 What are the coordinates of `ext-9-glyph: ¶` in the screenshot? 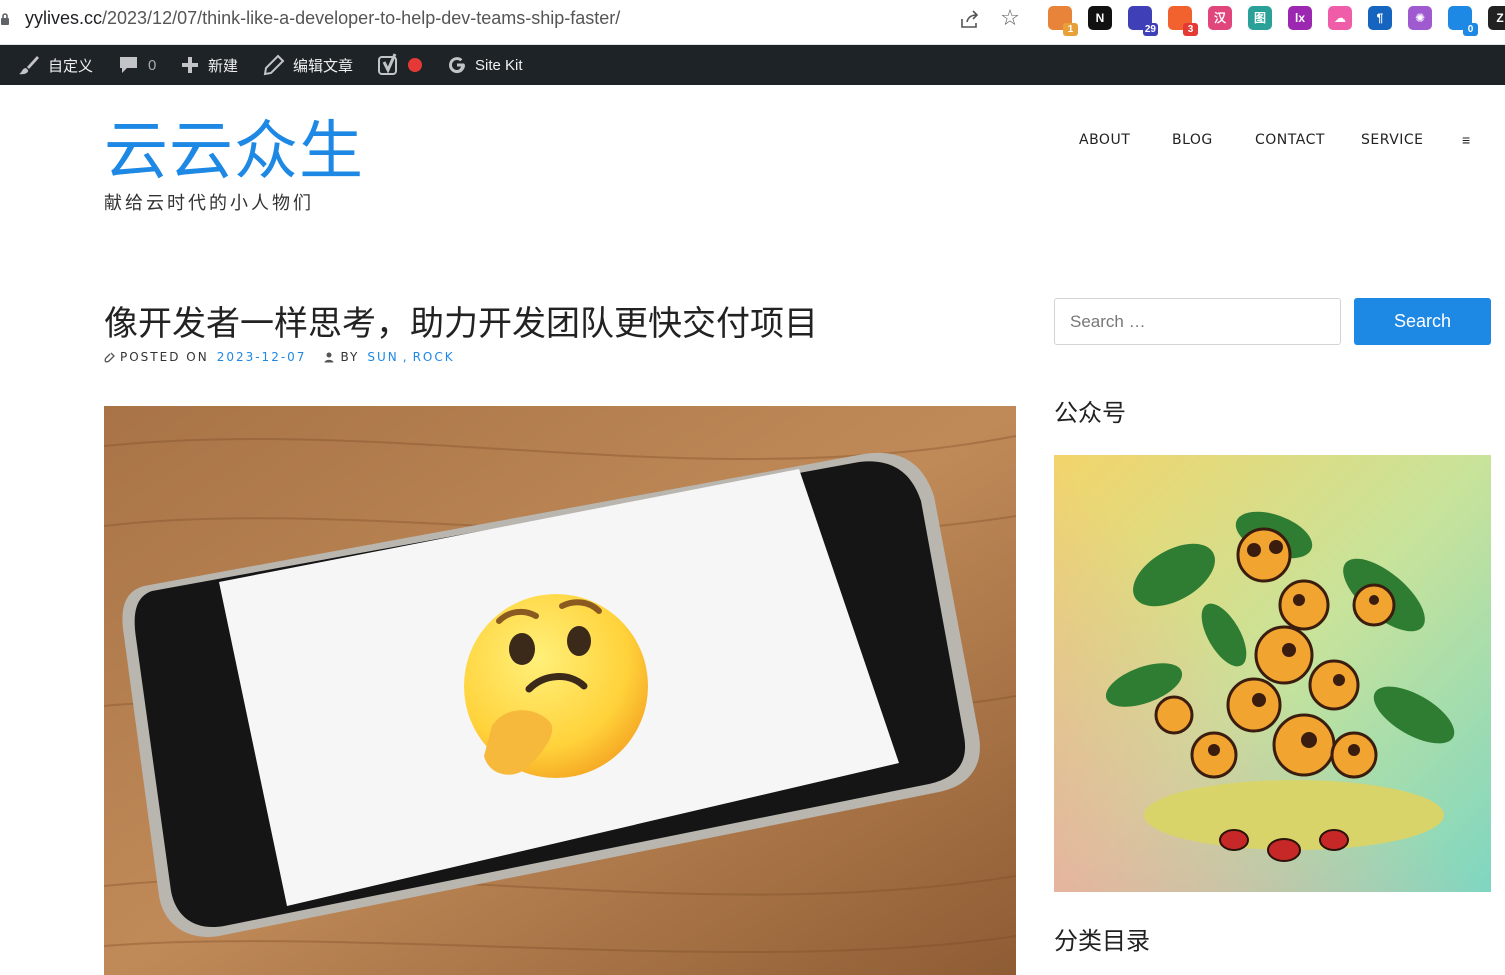 It's located at (1380, 18).